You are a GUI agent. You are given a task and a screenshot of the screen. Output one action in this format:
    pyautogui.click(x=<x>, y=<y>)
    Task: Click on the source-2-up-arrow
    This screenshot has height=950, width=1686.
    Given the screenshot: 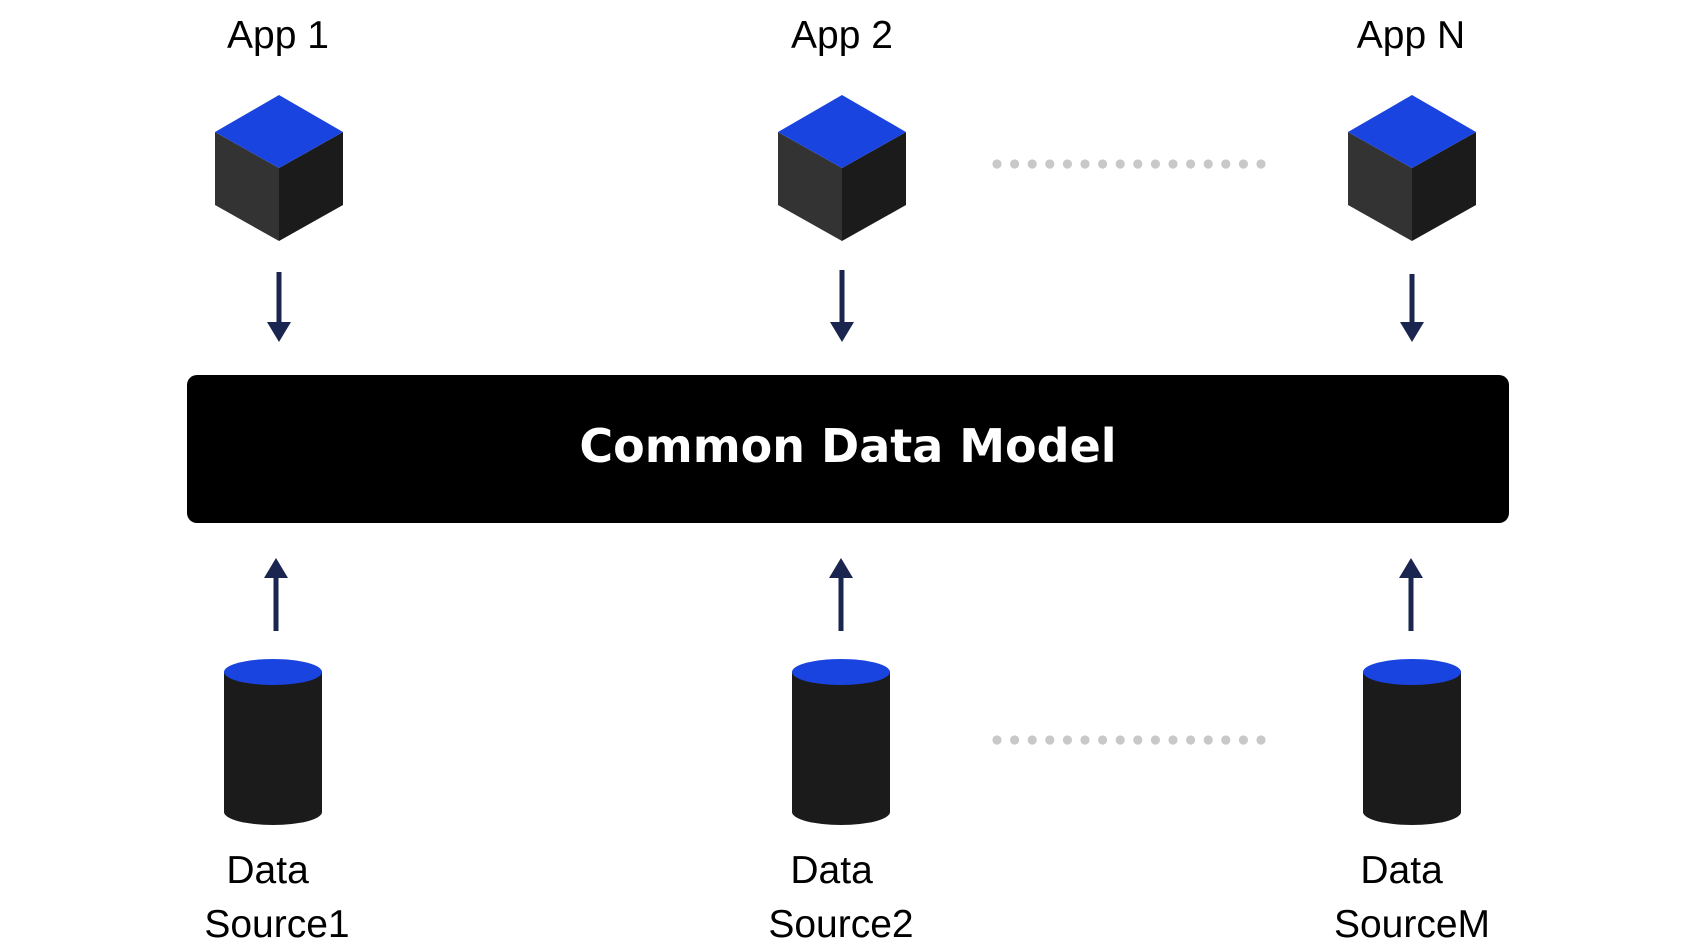 What is the action you would take?
    pyautogui.click(x=841, y=594)
    